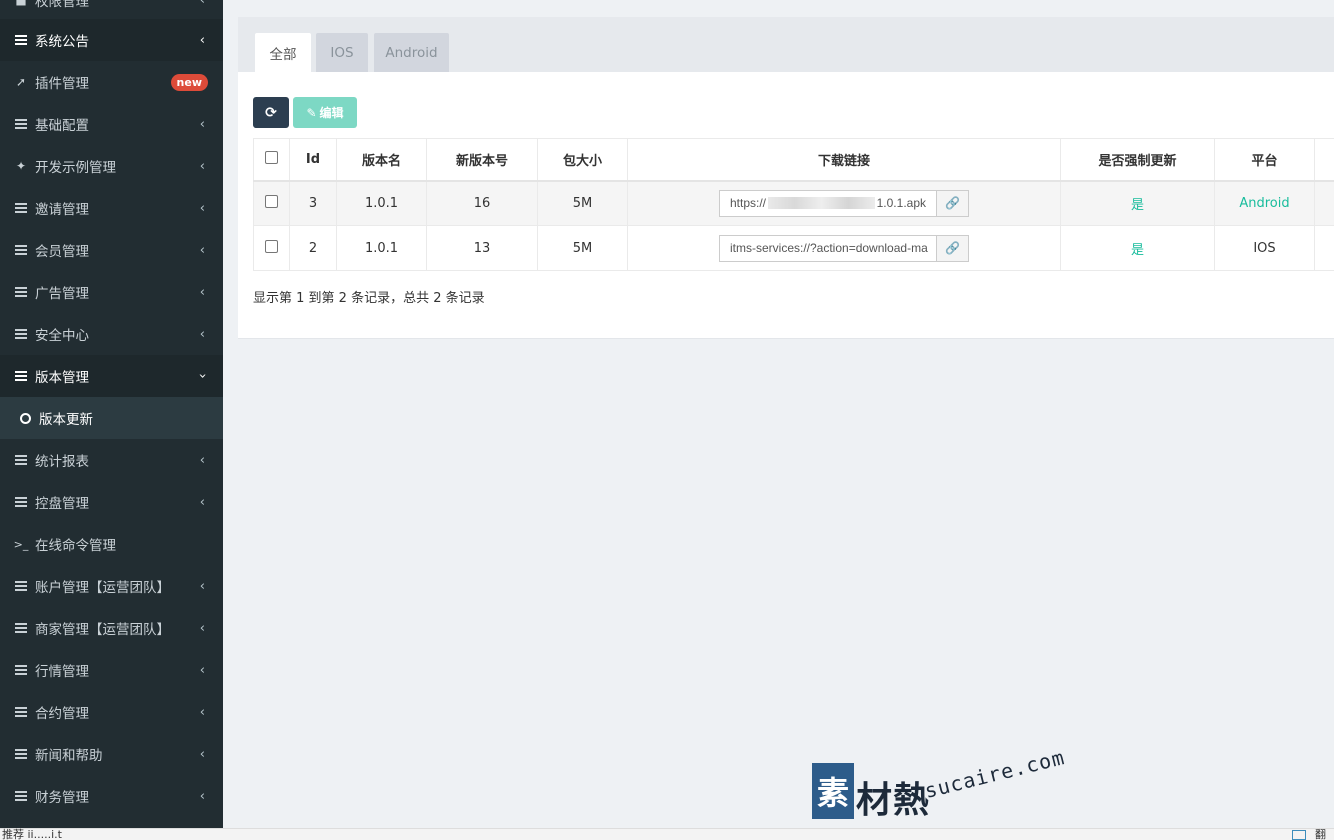  I want to click on tab-android: Android, so click(411, 52).